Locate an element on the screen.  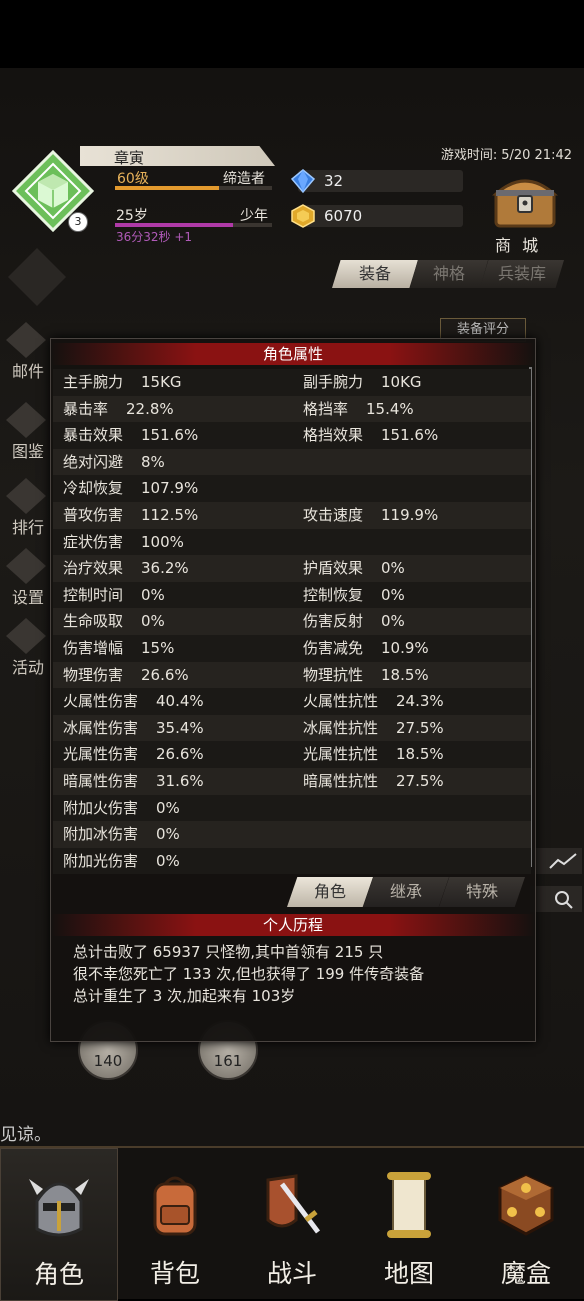
attribute-value: 15KG is located at coordinates (161, 382).